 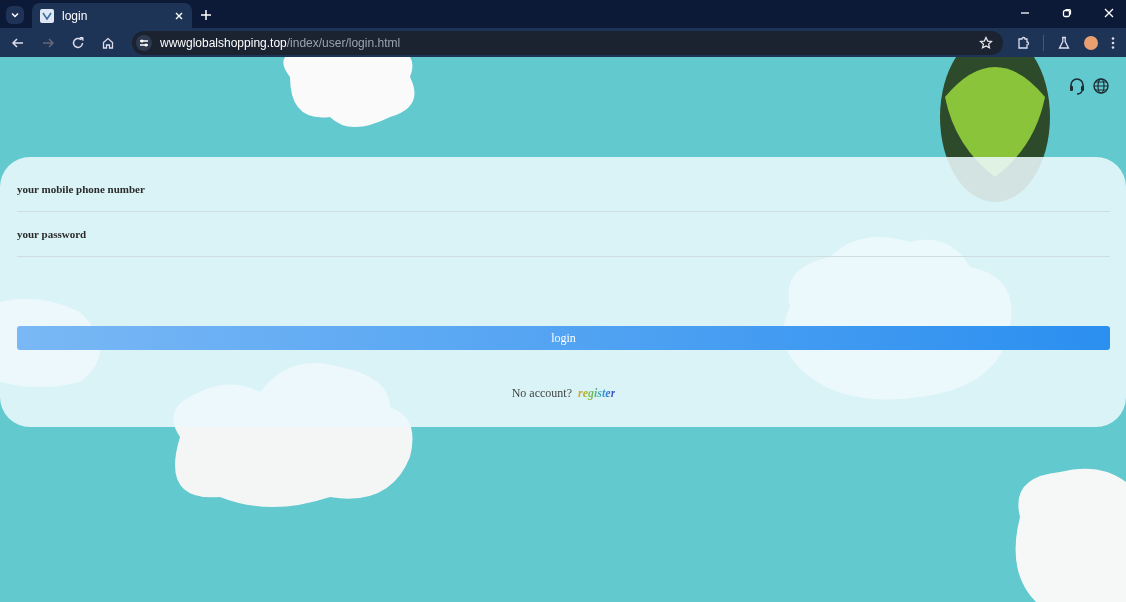 What do you see at coordinates (563, 189) in the screenshot?
I see `input-field: your mobile phone number` at bounding box center [563, 189].